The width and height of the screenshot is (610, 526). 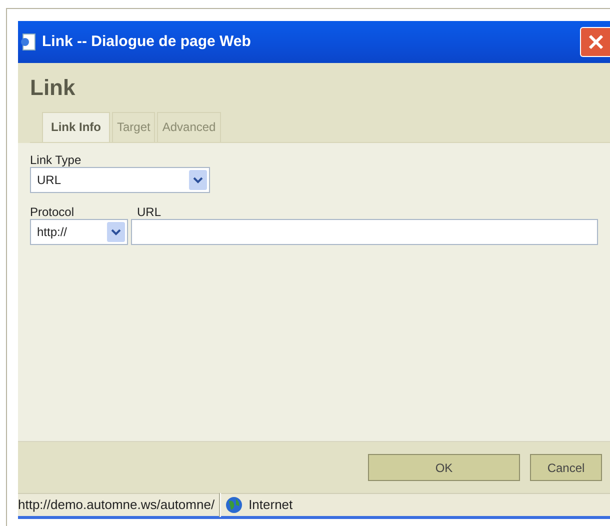 What do you see at coordinates (149, 212) in the screenshot?
I see `field-label: URL` at bounding box center [149, 212].